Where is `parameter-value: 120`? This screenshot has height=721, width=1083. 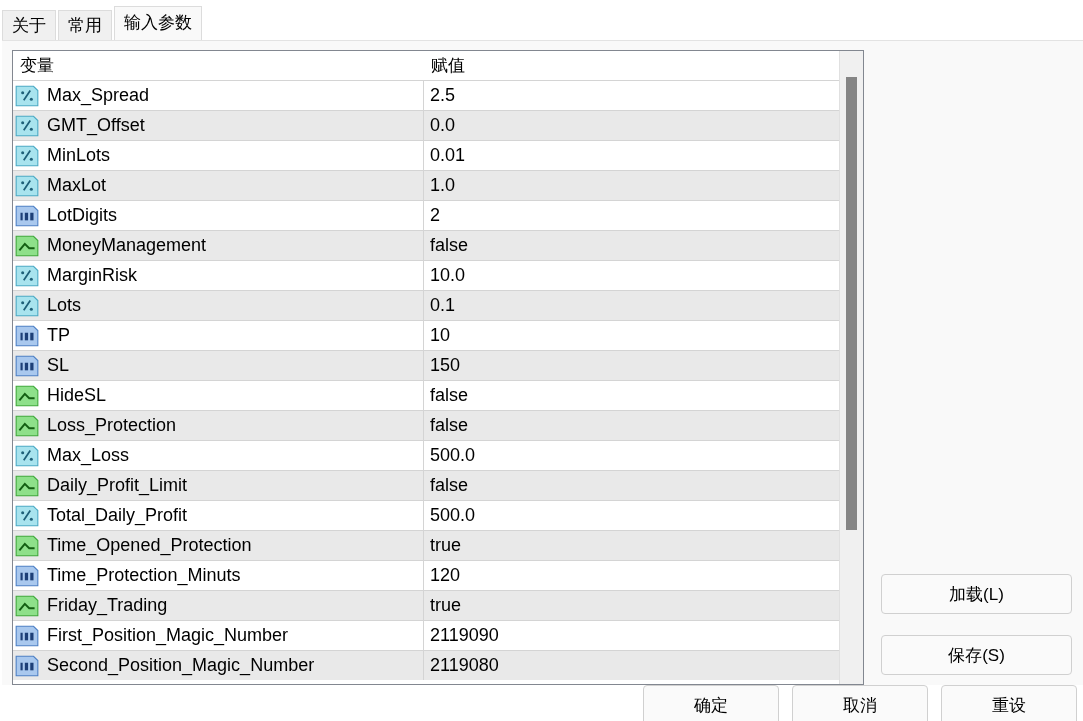 parameter-value: 120 is located at coordinates (631, 575).